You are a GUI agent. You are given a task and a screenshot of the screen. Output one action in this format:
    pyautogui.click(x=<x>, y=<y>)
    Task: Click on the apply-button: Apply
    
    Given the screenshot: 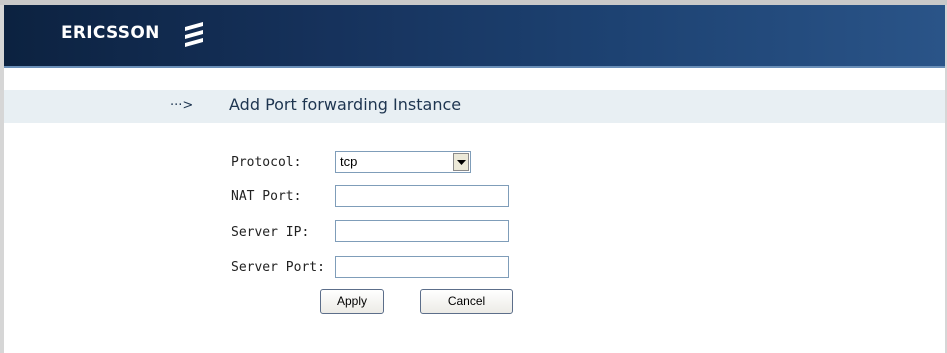 What is the action you would take?
    pyautogui.click(x=352, y=301)
    